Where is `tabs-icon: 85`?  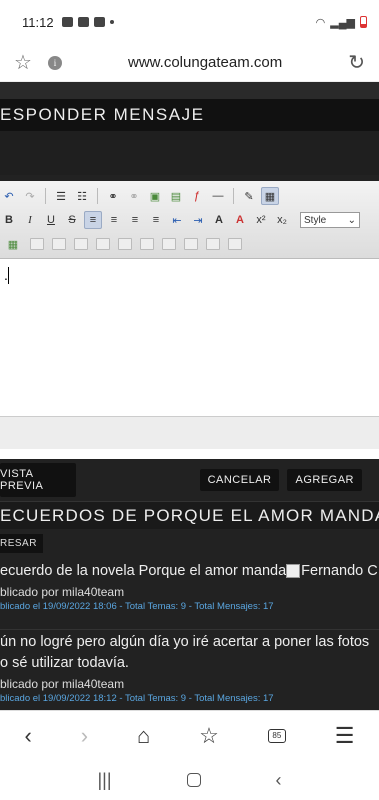 tabs-icon: 85 is located at coordinates (276, 735).